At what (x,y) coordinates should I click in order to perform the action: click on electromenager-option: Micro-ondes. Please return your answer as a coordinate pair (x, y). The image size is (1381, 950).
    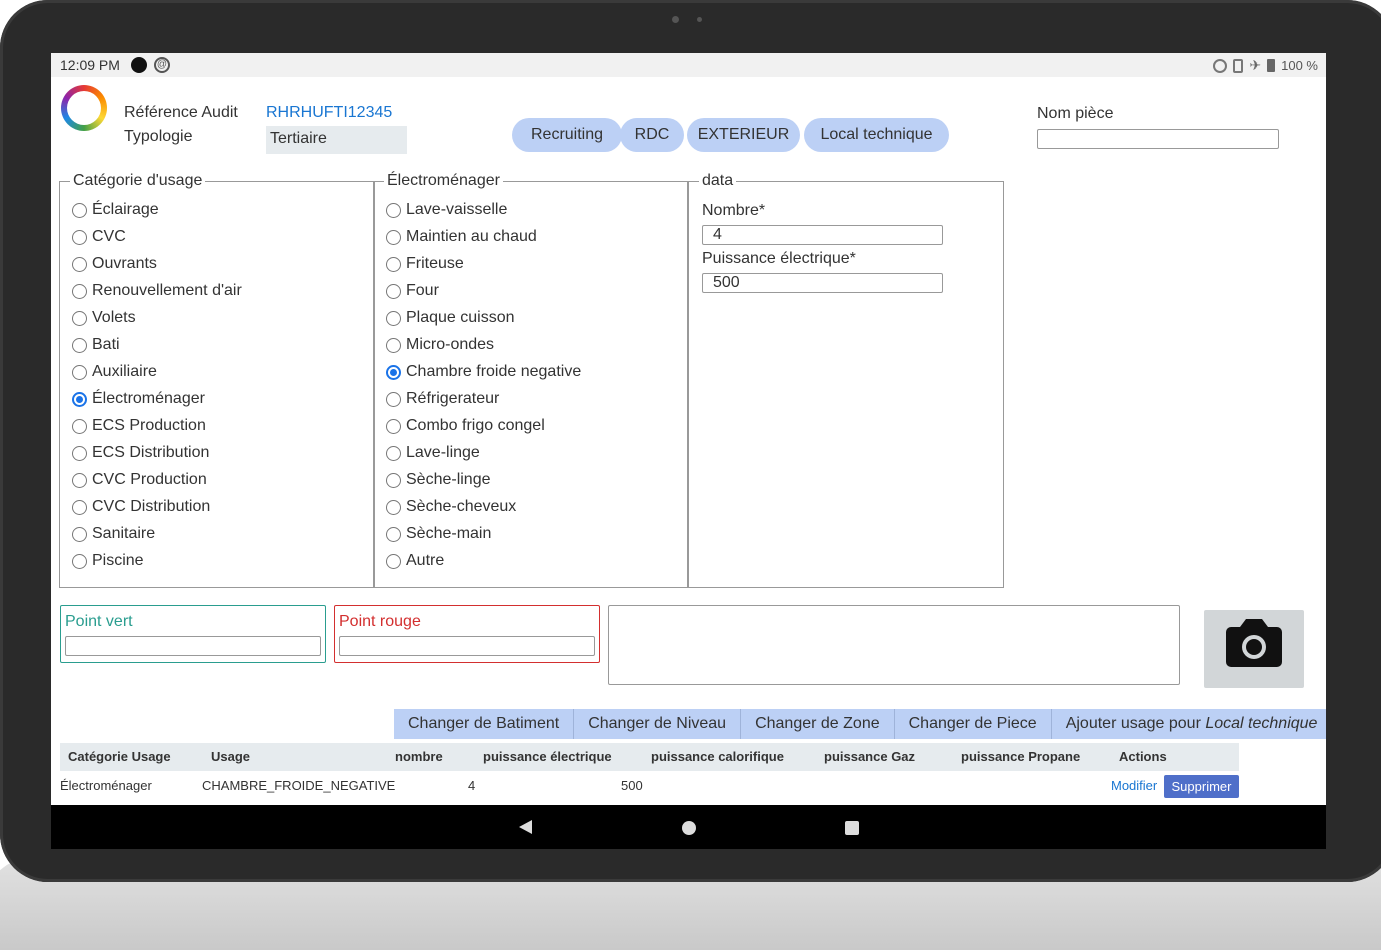
    Looking at the image, I should click on (440, 345).